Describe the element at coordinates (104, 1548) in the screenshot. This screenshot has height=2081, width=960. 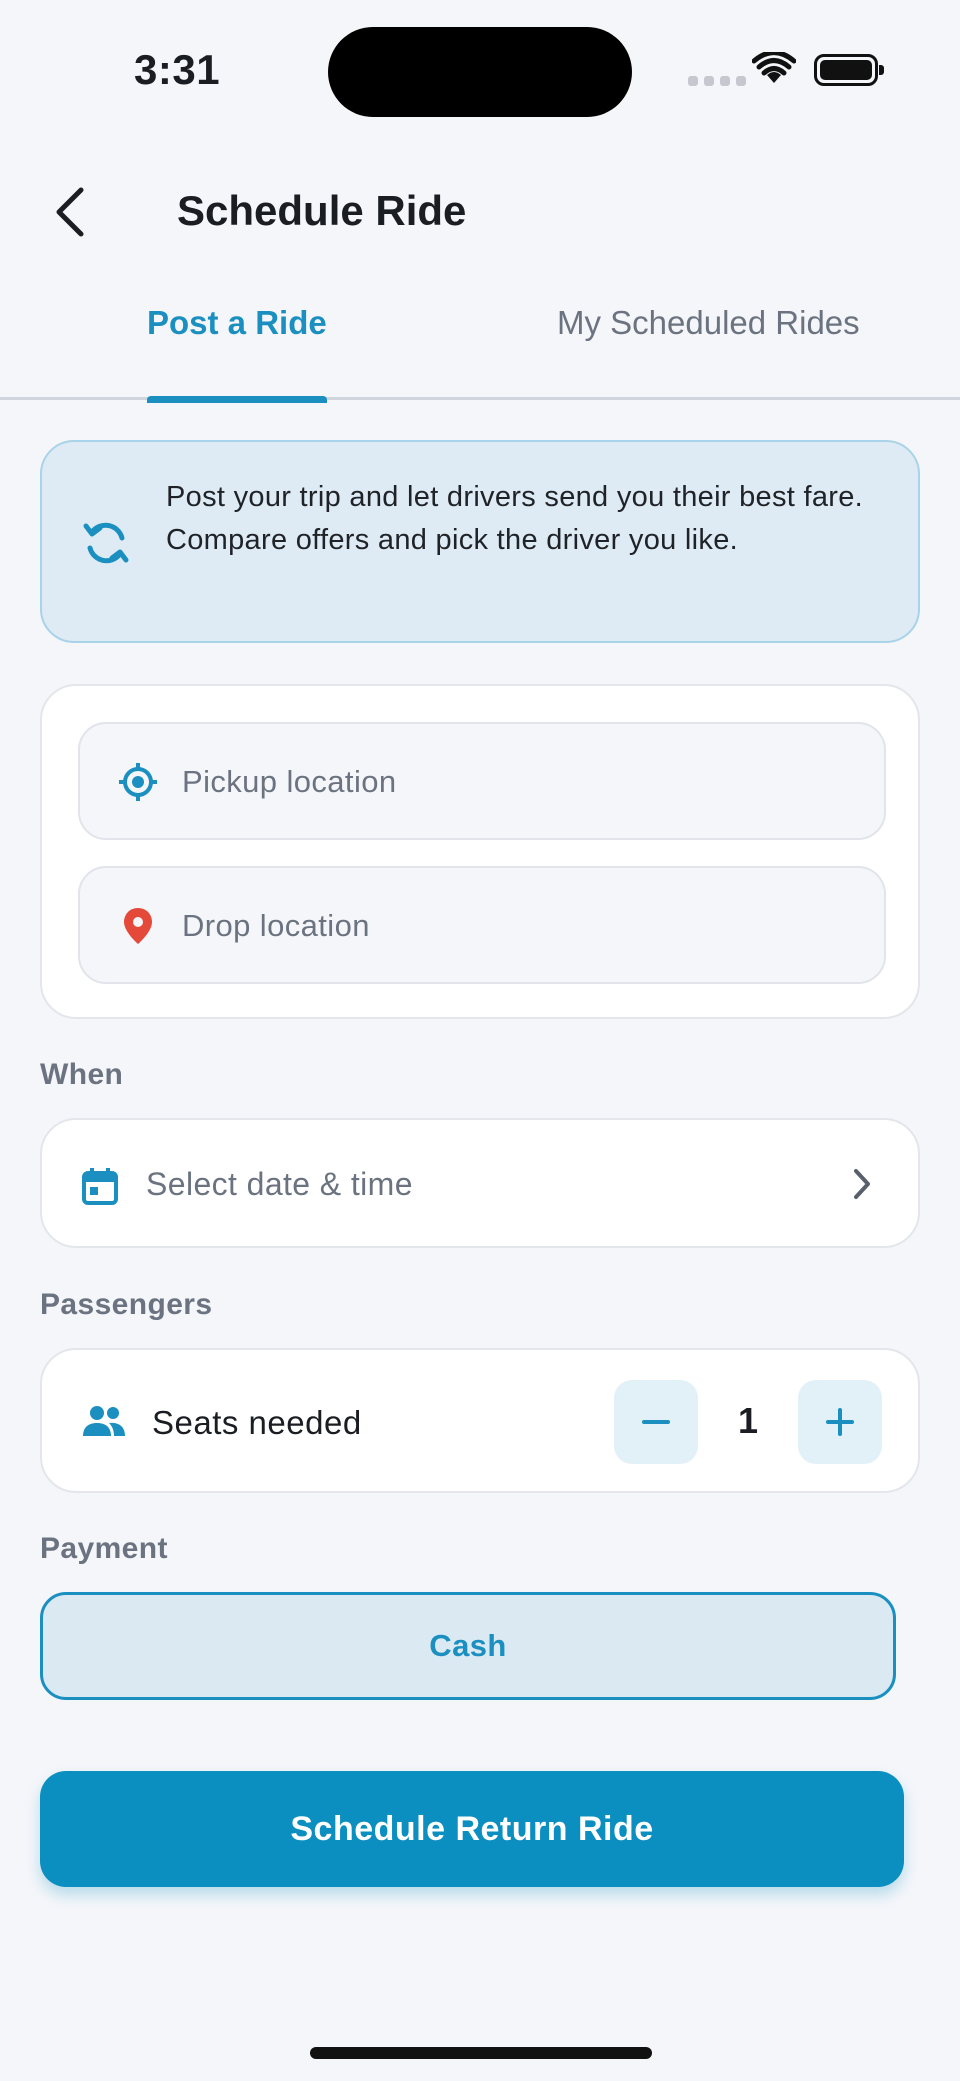
I see `payment-section-label: Payment` at that location.